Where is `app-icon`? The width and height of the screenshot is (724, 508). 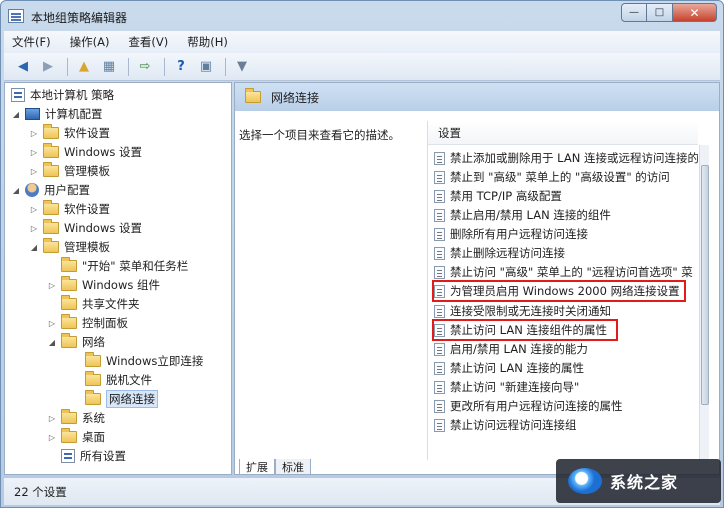
app-icon is located at coordinates (16, 16).